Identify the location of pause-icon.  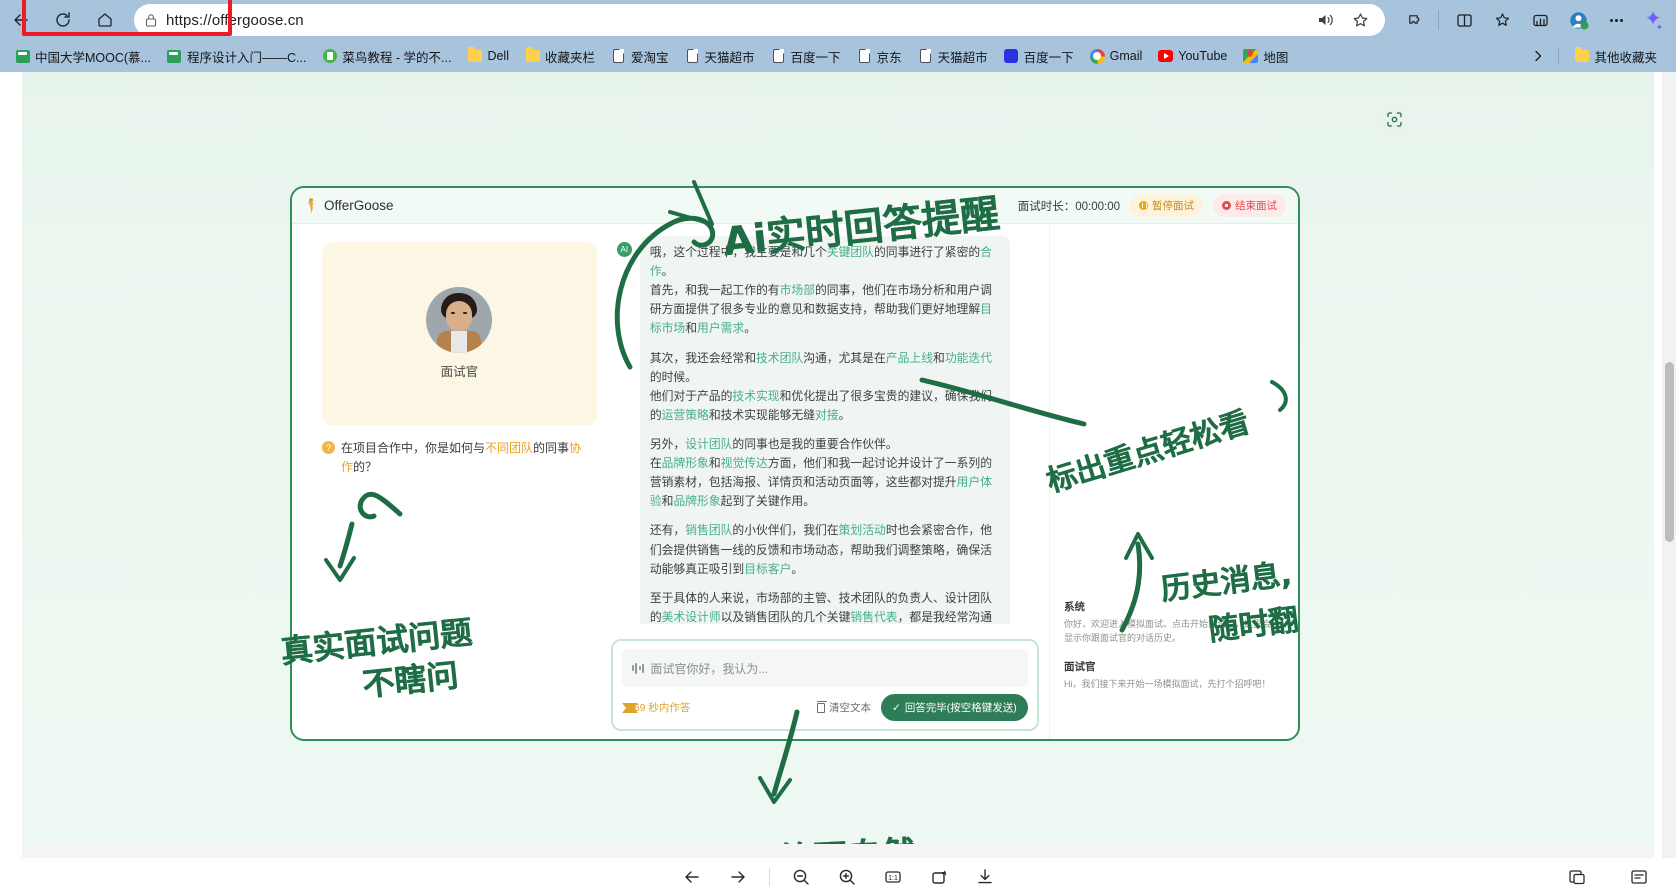
(1143, 205).